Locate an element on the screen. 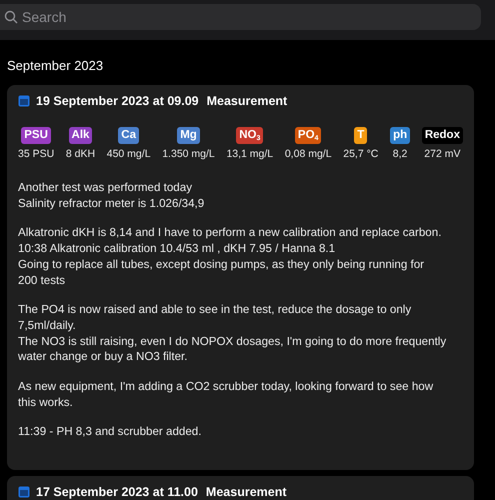  parameter-value: 8 dKH is located at coordinates (81, 154).